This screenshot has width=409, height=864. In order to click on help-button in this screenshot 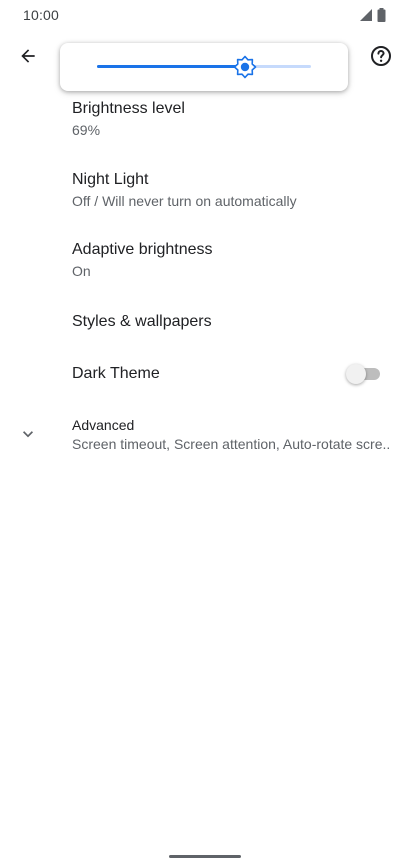, I will do `click(381, 56)`.